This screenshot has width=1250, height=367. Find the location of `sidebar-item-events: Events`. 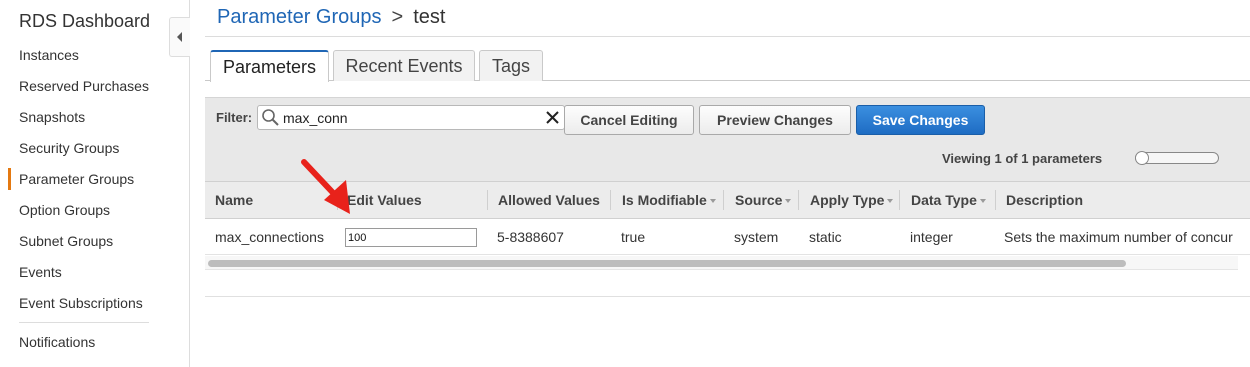

sidebar-item-events: Events is located at coordinates (40, 272).